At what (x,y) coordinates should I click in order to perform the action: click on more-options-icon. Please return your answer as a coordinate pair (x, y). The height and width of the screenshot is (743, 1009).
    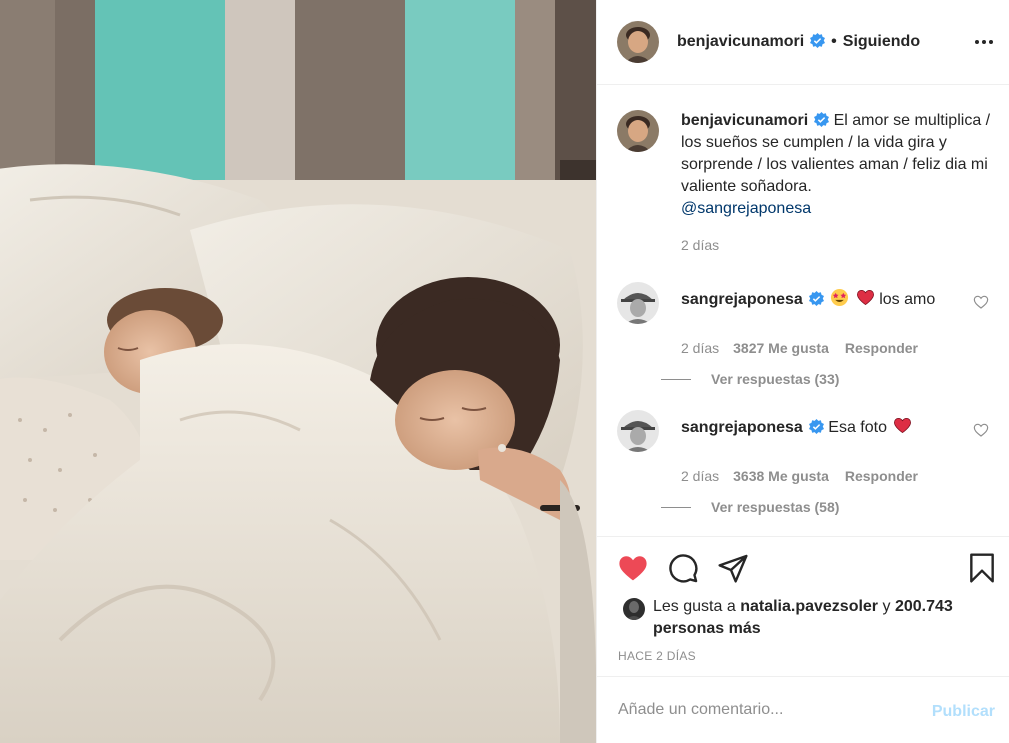
    Looking at the image, I should click on (984, 42).